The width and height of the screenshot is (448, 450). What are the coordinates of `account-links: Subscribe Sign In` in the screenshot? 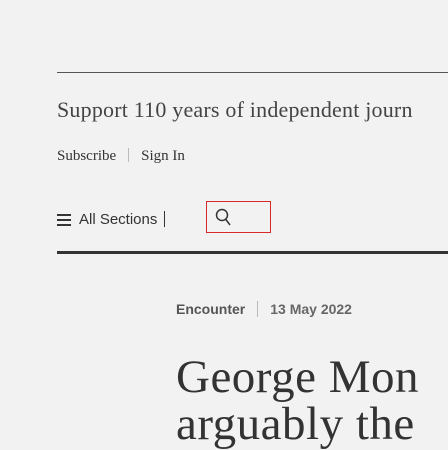 It's located at (121, 156).